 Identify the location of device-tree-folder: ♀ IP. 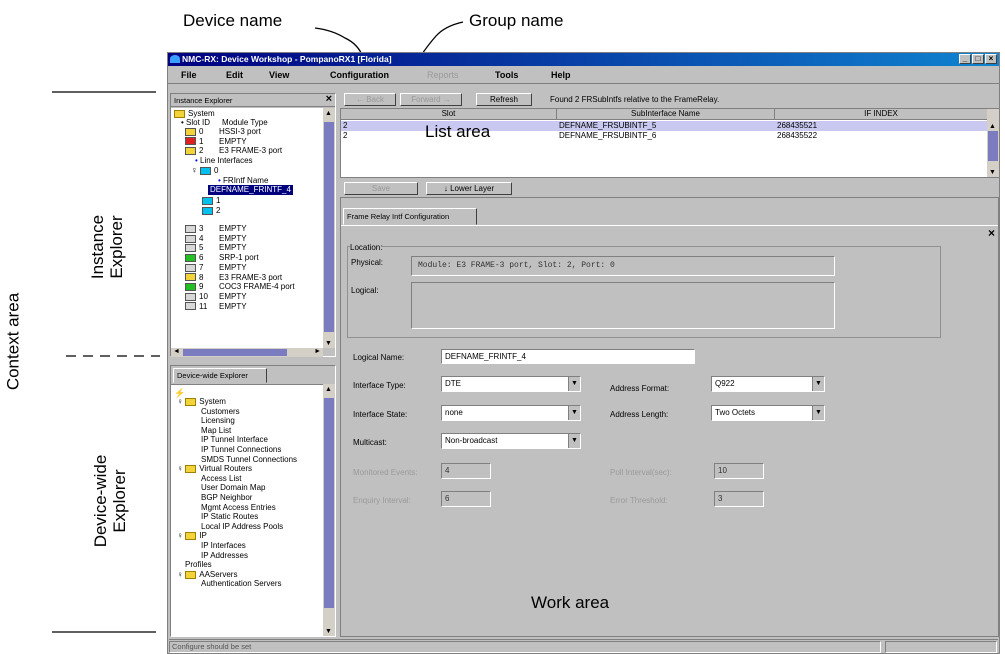
(192, 536).